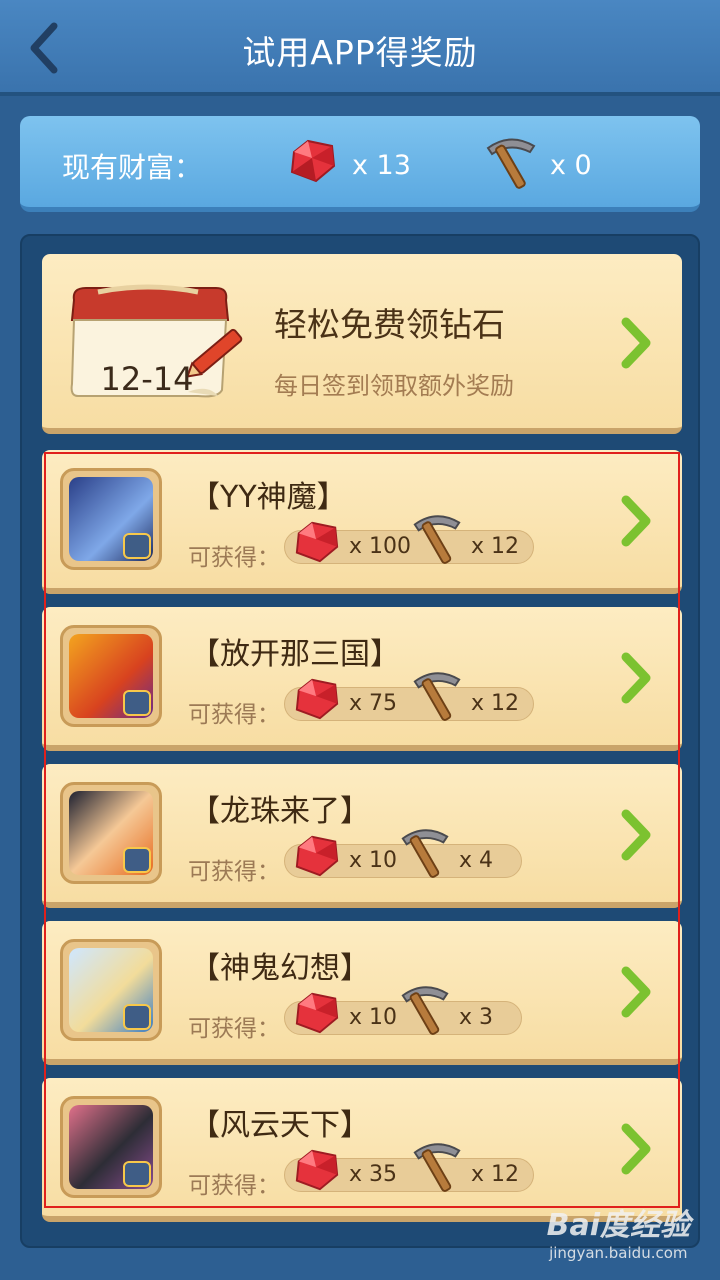  Describe the element at coordinates (476, 860) in the screenshot. I see `reward-pickaxe-count: x 4` at that location.